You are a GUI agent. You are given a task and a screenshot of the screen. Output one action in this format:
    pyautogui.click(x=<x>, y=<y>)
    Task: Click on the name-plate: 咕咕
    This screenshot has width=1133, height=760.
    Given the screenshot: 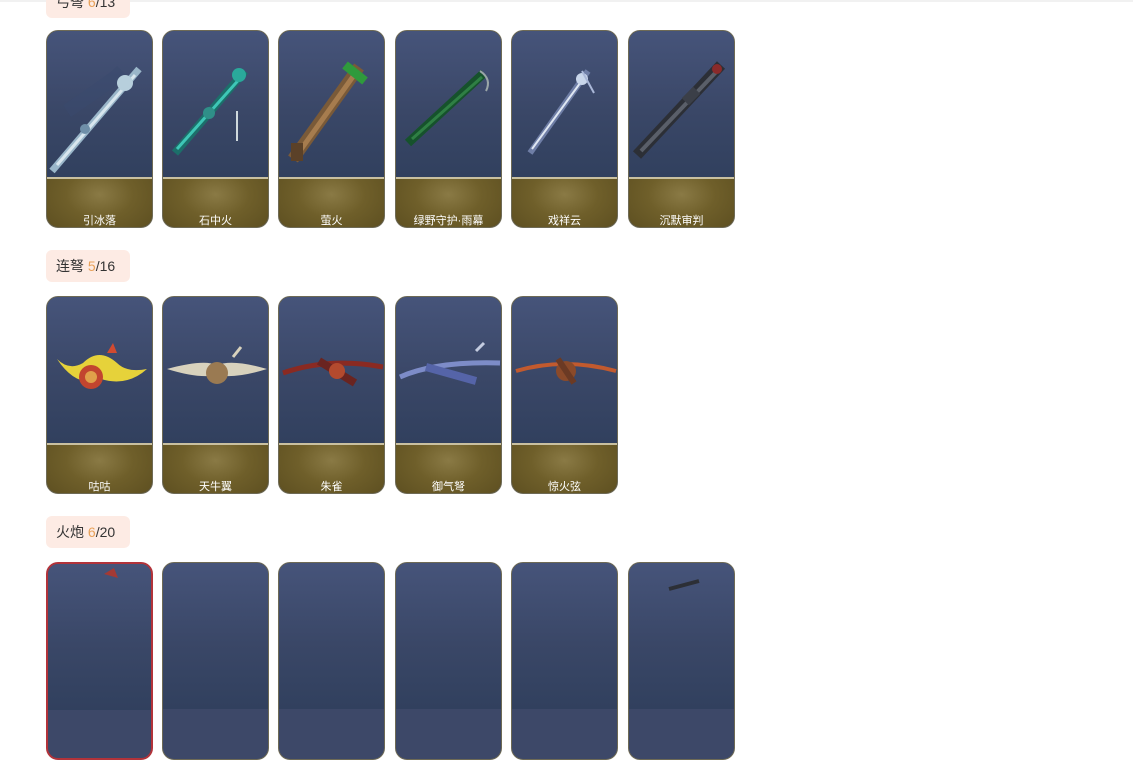 What is the action you would take?
    pyautogui.click(x=99, y=468)
    